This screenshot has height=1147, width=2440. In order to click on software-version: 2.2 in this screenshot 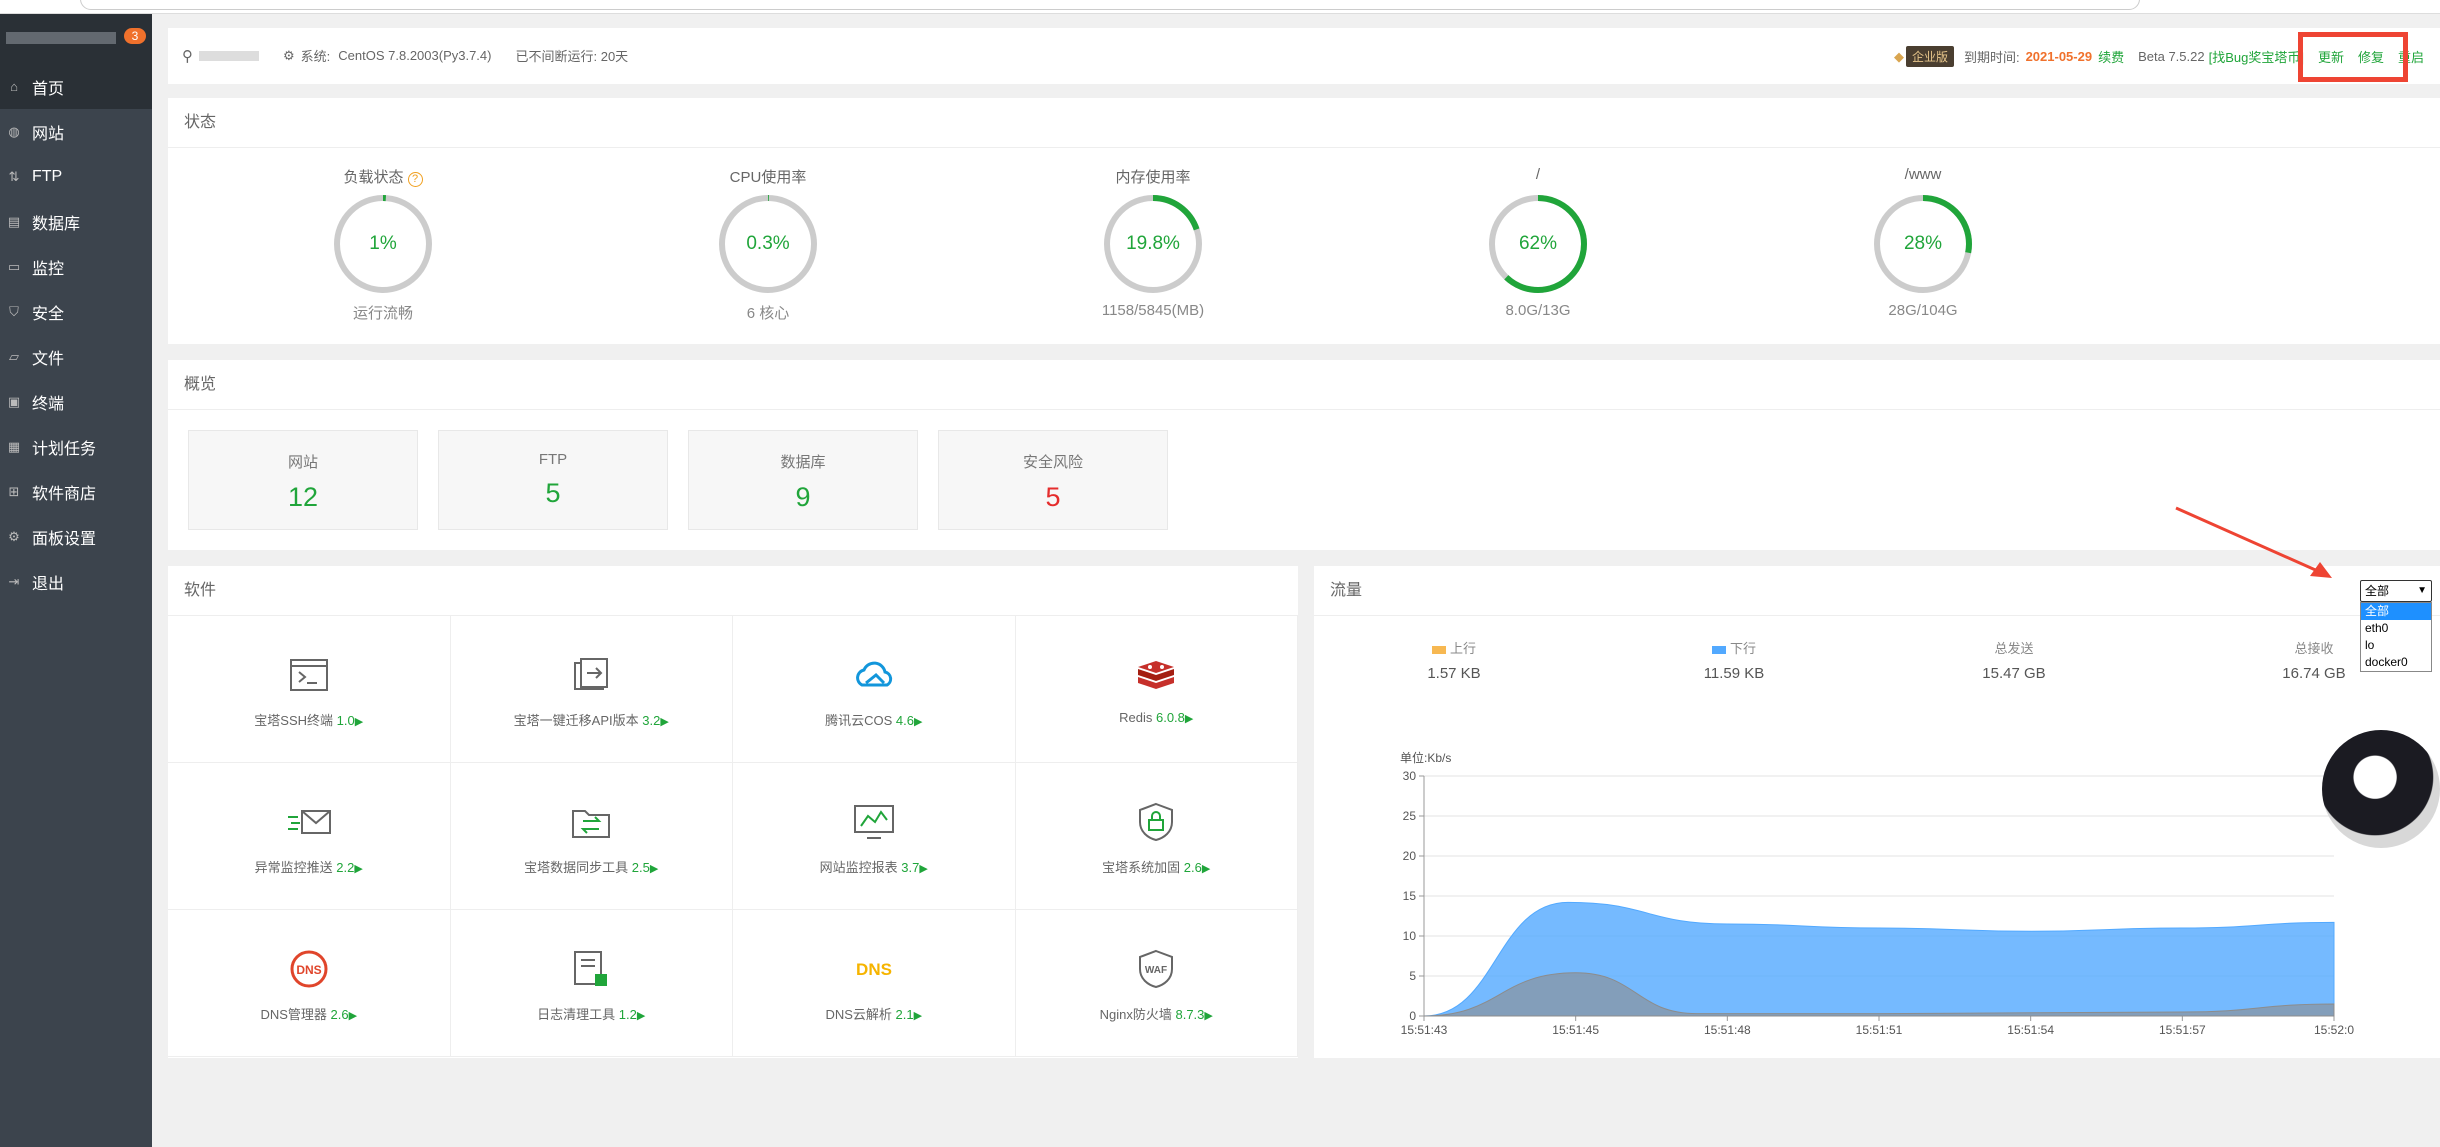, I will do `click(345, 867)`.